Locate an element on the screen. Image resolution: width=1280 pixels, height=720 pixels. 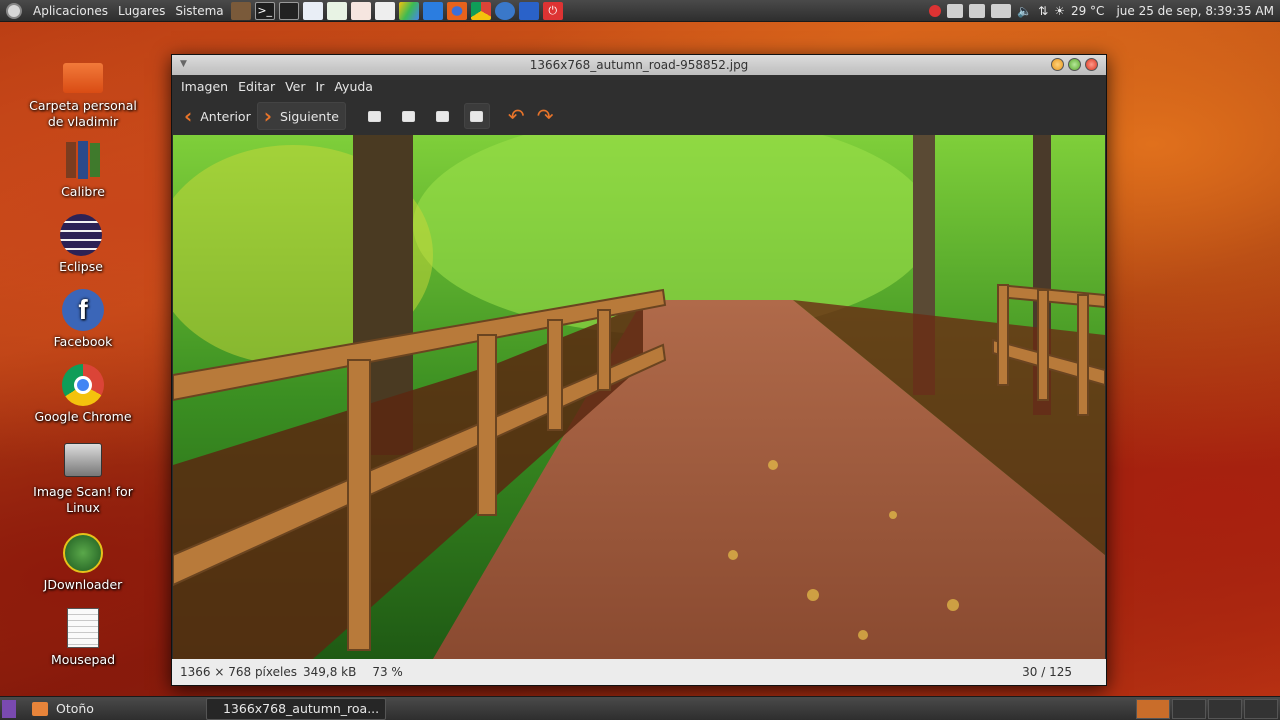
launcher-impress-icon is located at coordinates (360, 10).